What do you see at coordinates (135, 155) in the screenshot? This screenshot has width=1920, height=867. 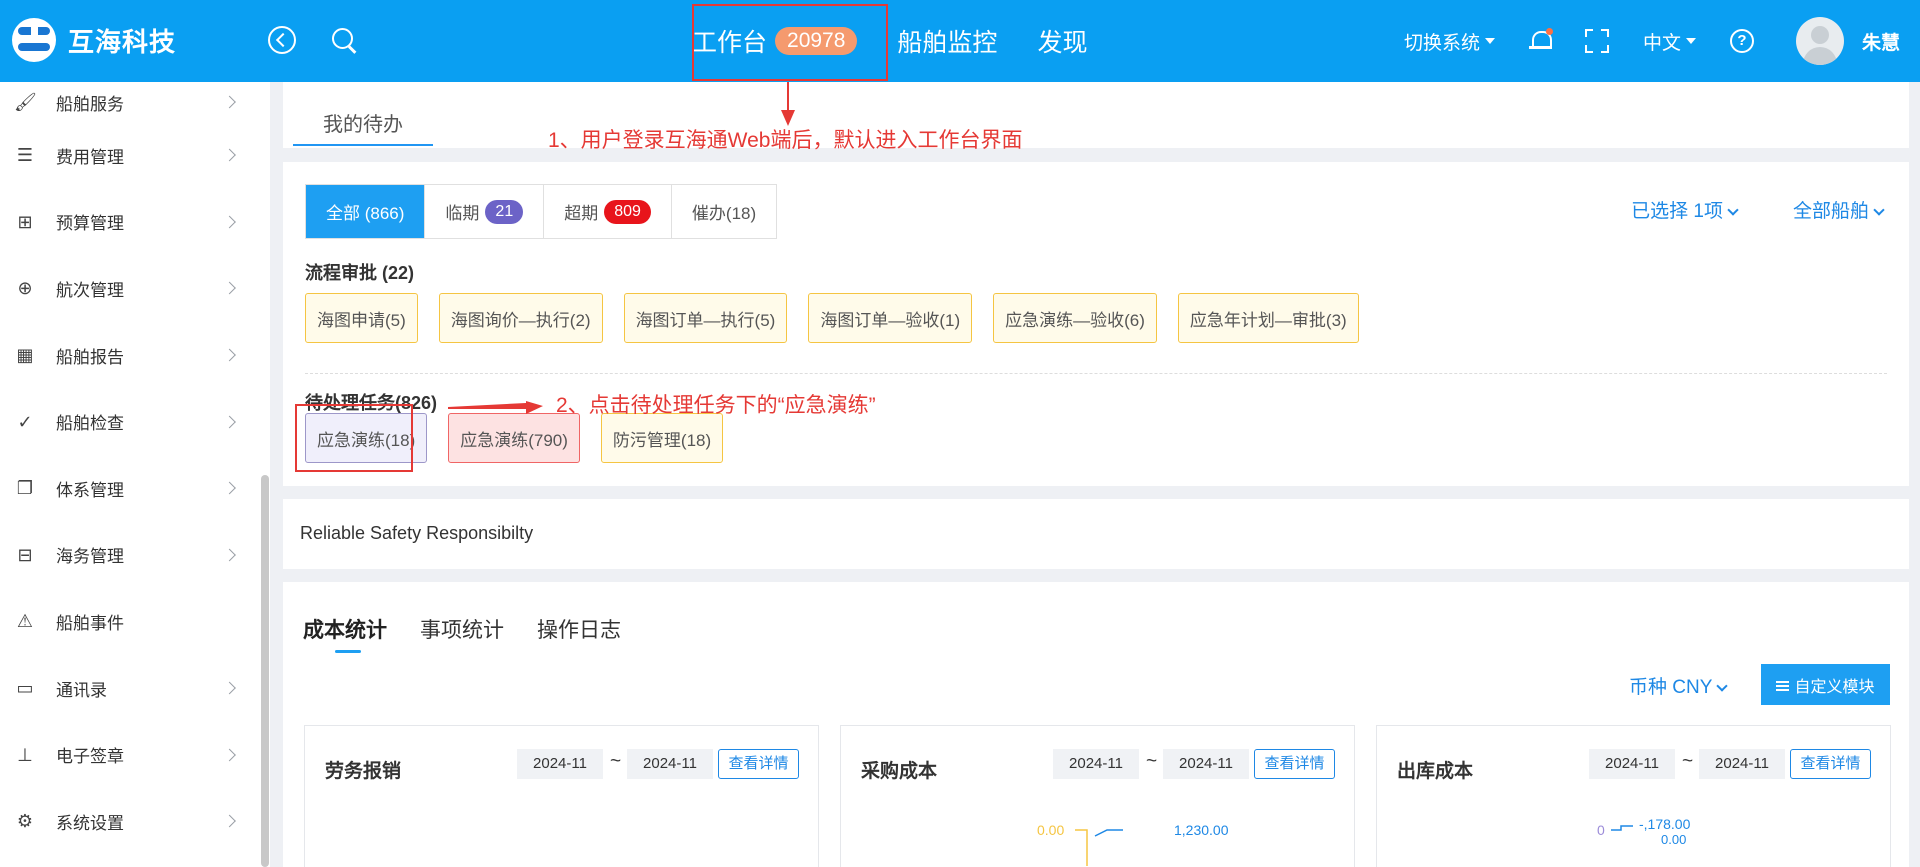 I see `sidebar-item-expense: ☰ 费用管理` at bounding box center [135, 155].